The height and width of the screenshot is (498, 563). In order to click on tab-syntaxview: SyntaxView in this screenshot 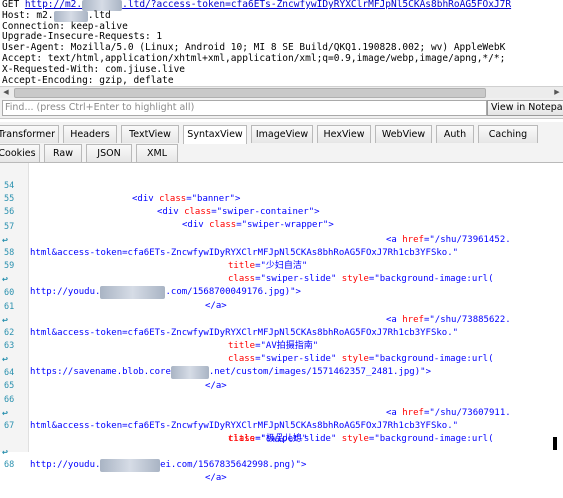, I will do `click(215, 134)`.